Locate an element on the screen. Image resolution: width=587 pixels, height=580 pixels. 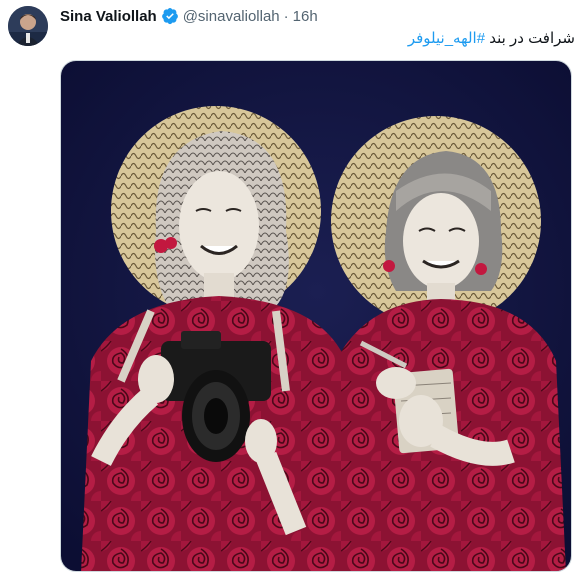
tweet-text: شرافت در بند #الهه_نیلوفر is located at coordinates (491, 38).